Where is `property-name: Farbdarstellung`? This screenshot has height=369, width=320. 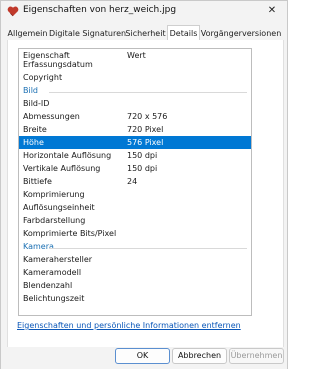 property-name: Farbdarstellung is located at coordinates (54, 220).